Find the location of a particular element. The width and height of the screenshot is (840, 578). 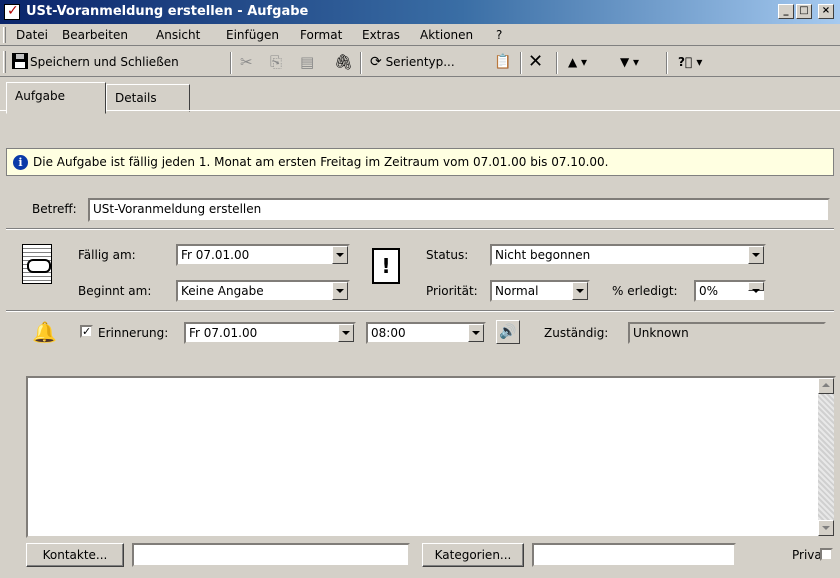

owner-label: Zuständig: is located at coordinates (576, 333).